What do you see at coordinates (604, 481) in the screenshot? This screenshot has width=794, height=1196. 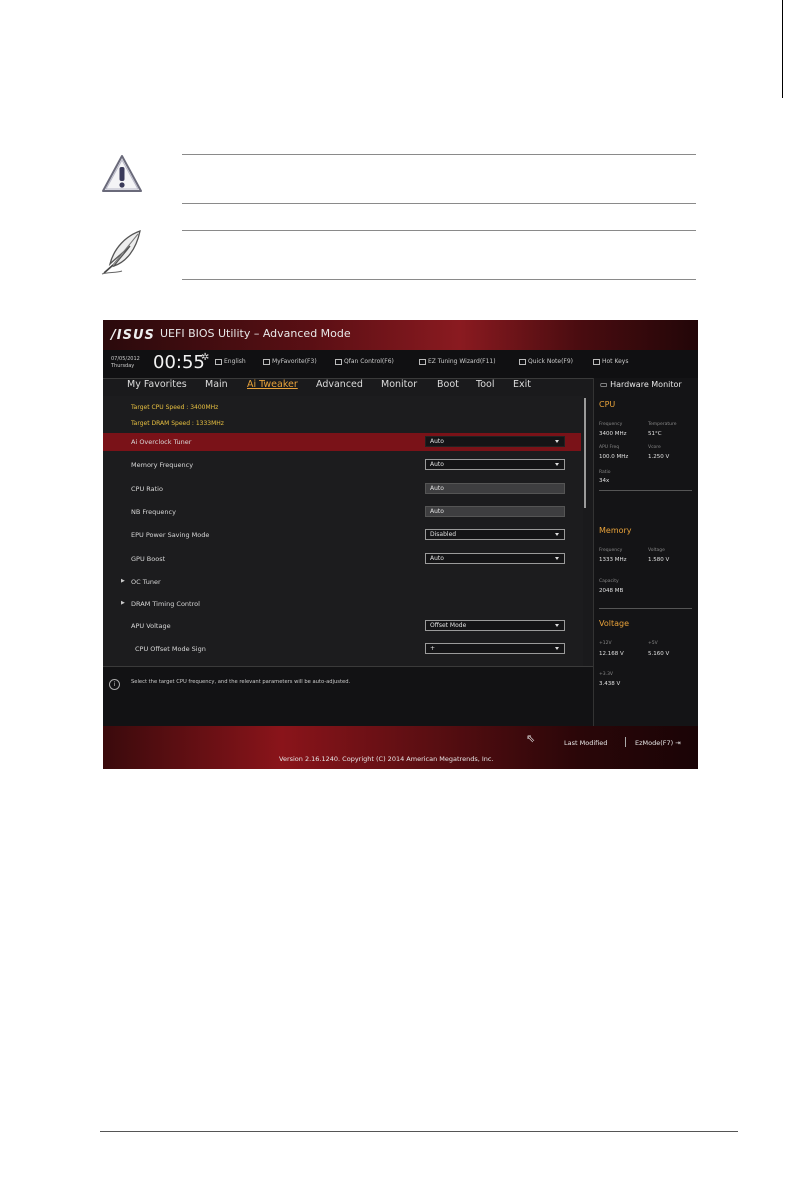 I see `ratio-value: 34x` at bounding box center [604, 481].